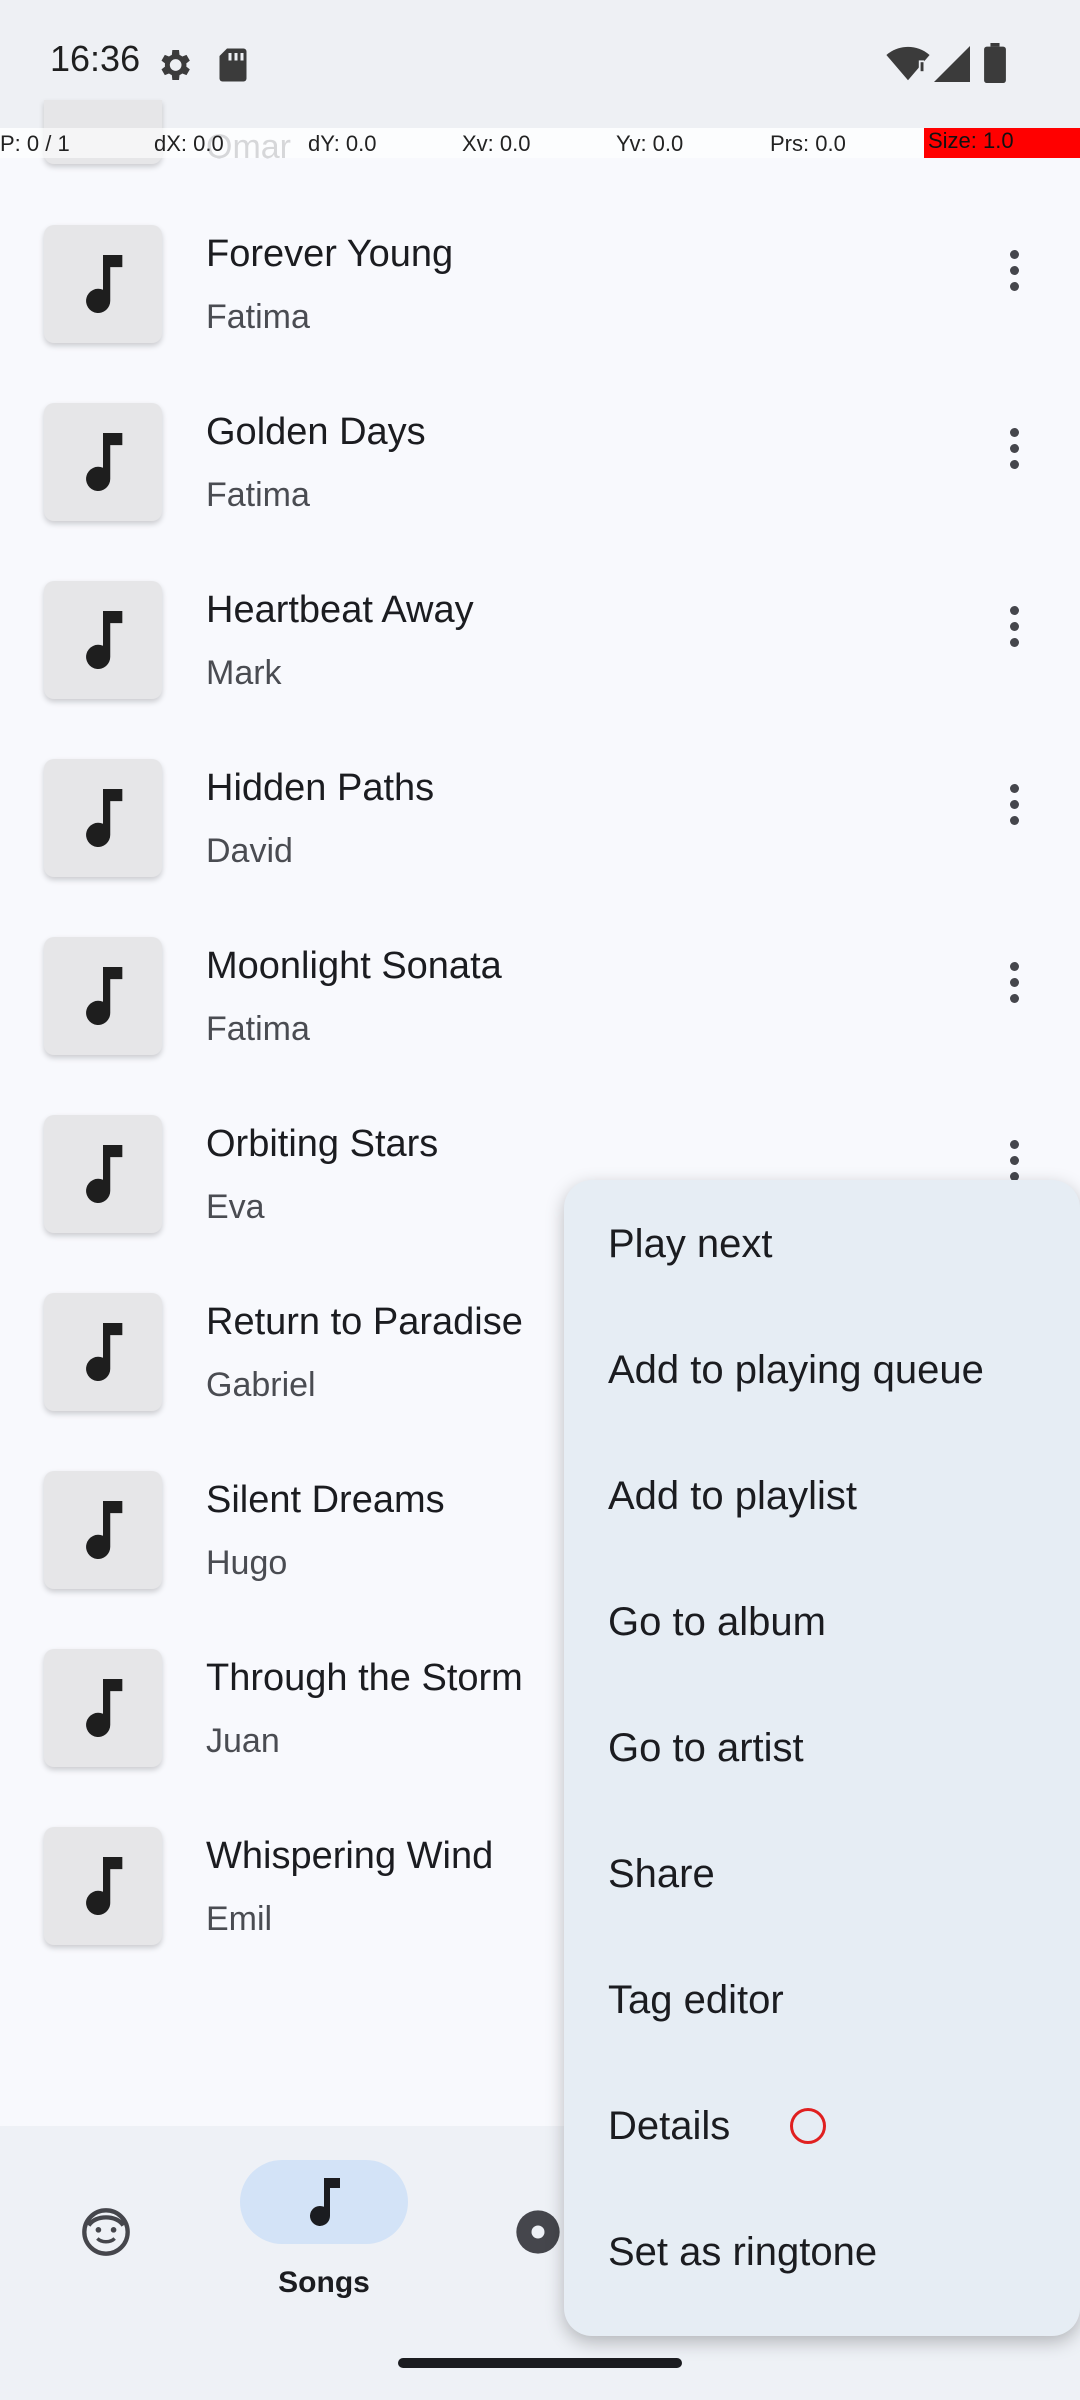  What do you see at coordinates (322, 1144) in the screenshot?
I see `song-title: Orbiting Stars` at bounding box center [322, 1144].